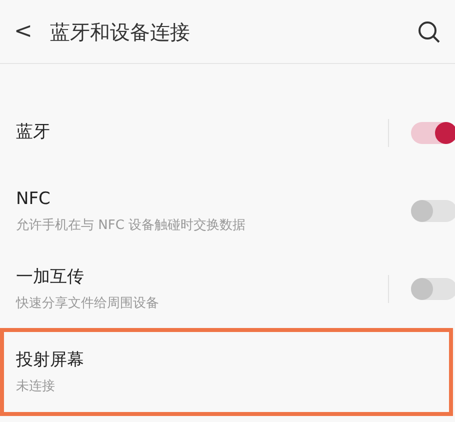 The height and width of the screenshot is (422, 455). Describe the element at coordinates (202, 133) in the screenshot. I see `setting-title: 蓝牙` at that location.